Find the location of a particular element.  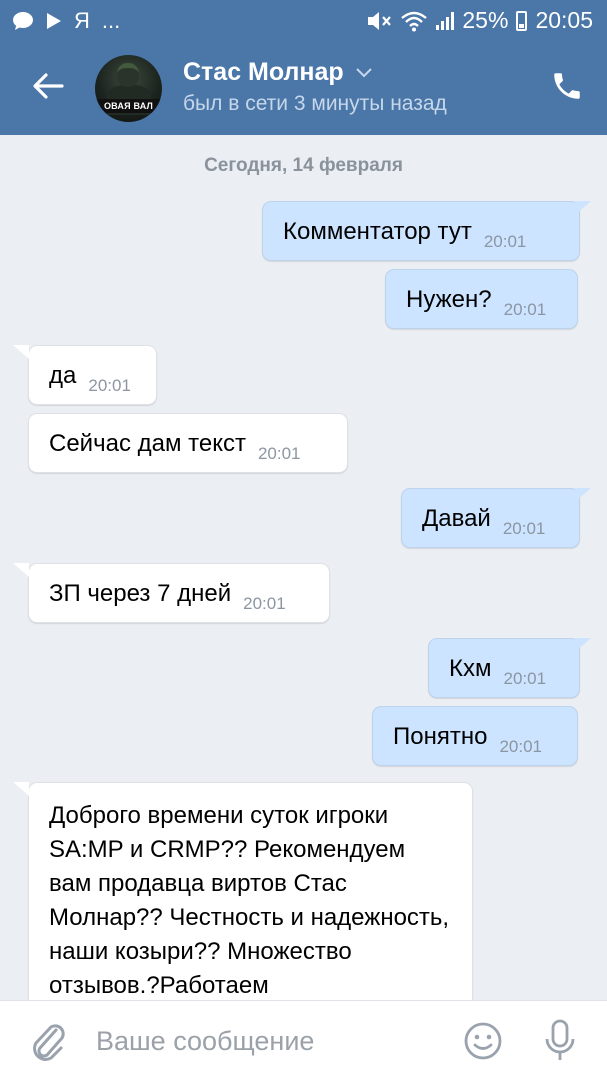

message-text: Сейчас дам текст is located at coordinates (147, 443).